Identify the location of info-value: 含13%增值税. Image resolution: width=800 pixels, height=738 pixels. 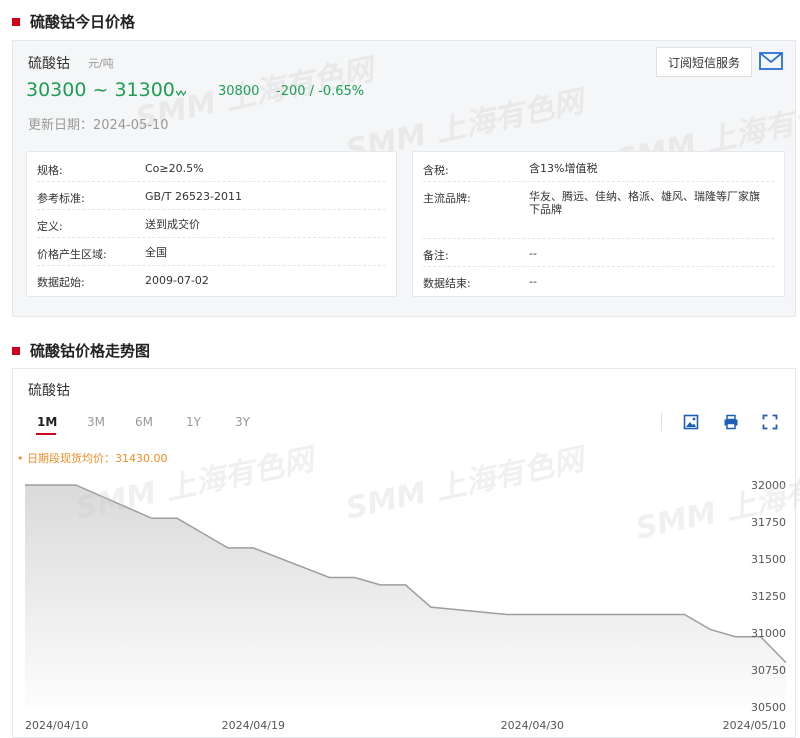
(563, 168).